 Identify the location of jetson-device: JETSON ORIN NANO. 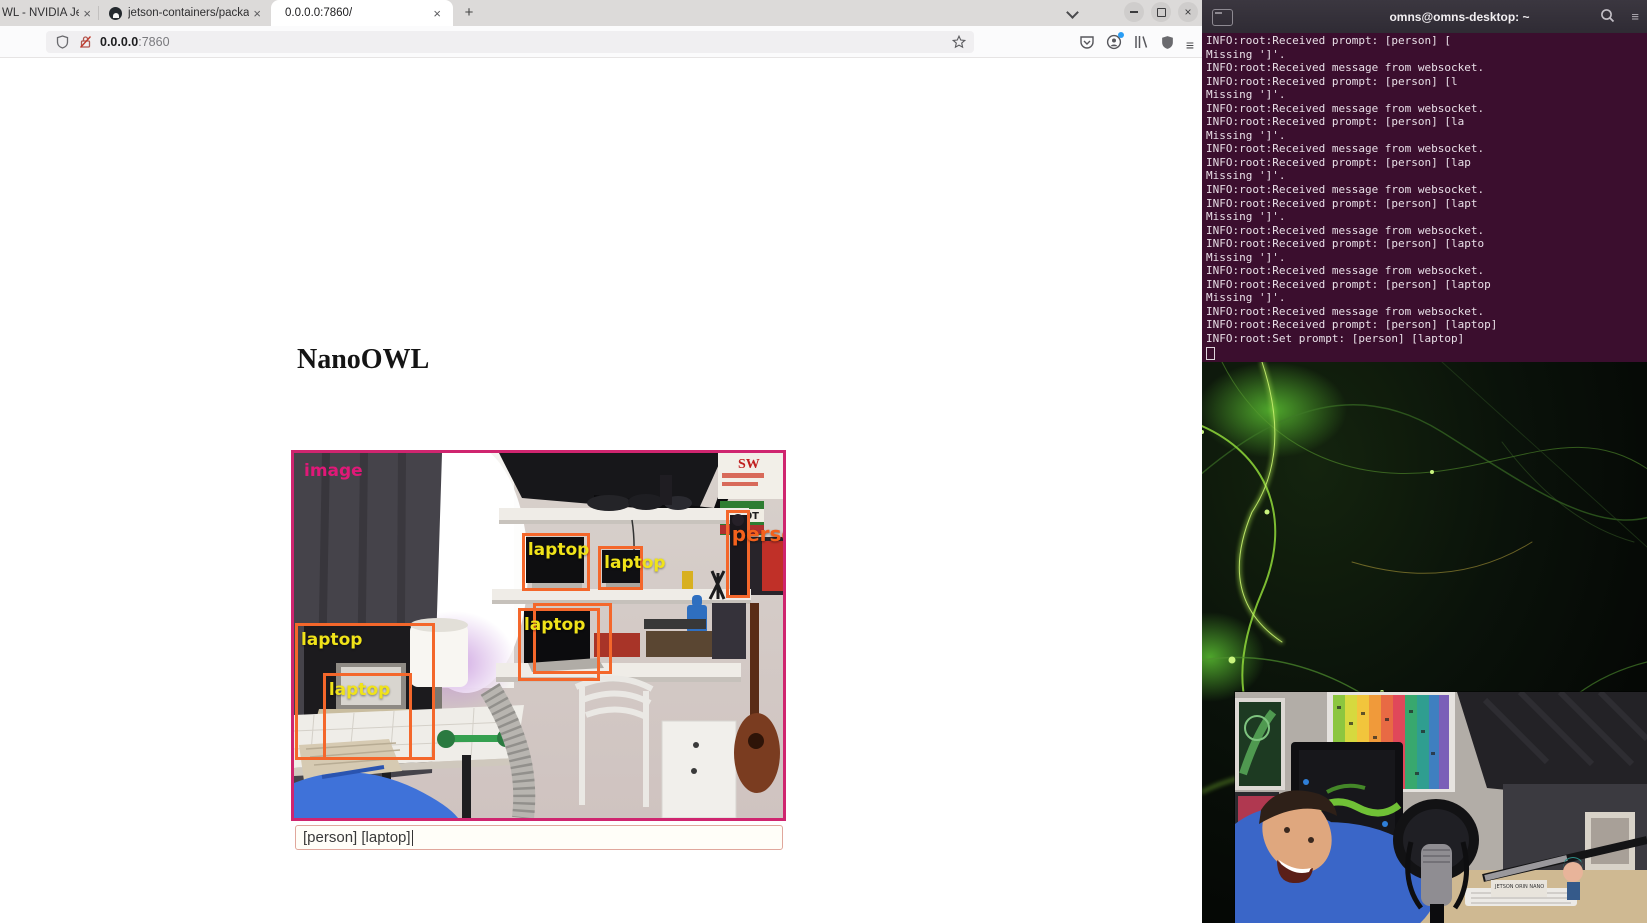
(1519, 888).